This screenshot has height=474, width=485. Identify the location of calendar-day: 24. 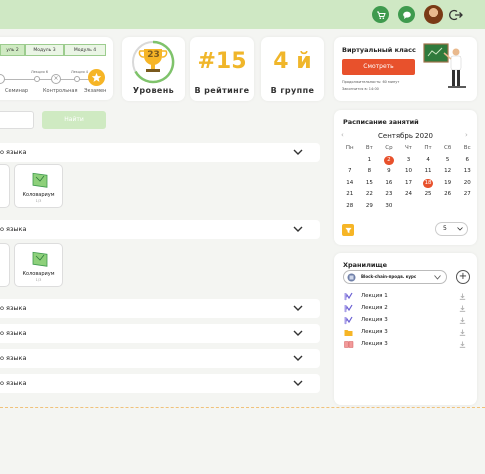
(409, 195).